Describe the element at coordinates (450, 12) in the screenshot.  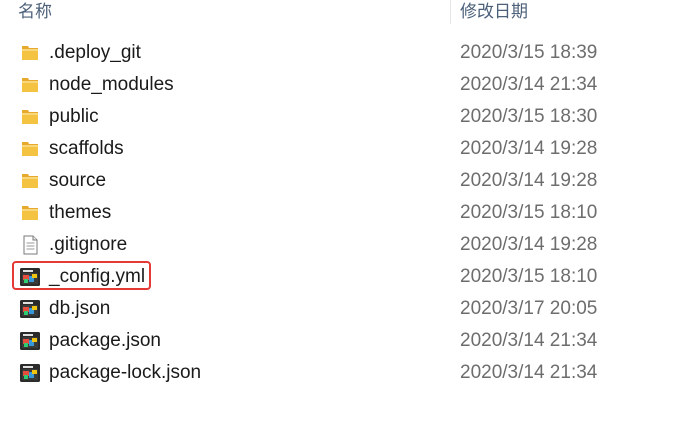
I see `column-divider` at that location.